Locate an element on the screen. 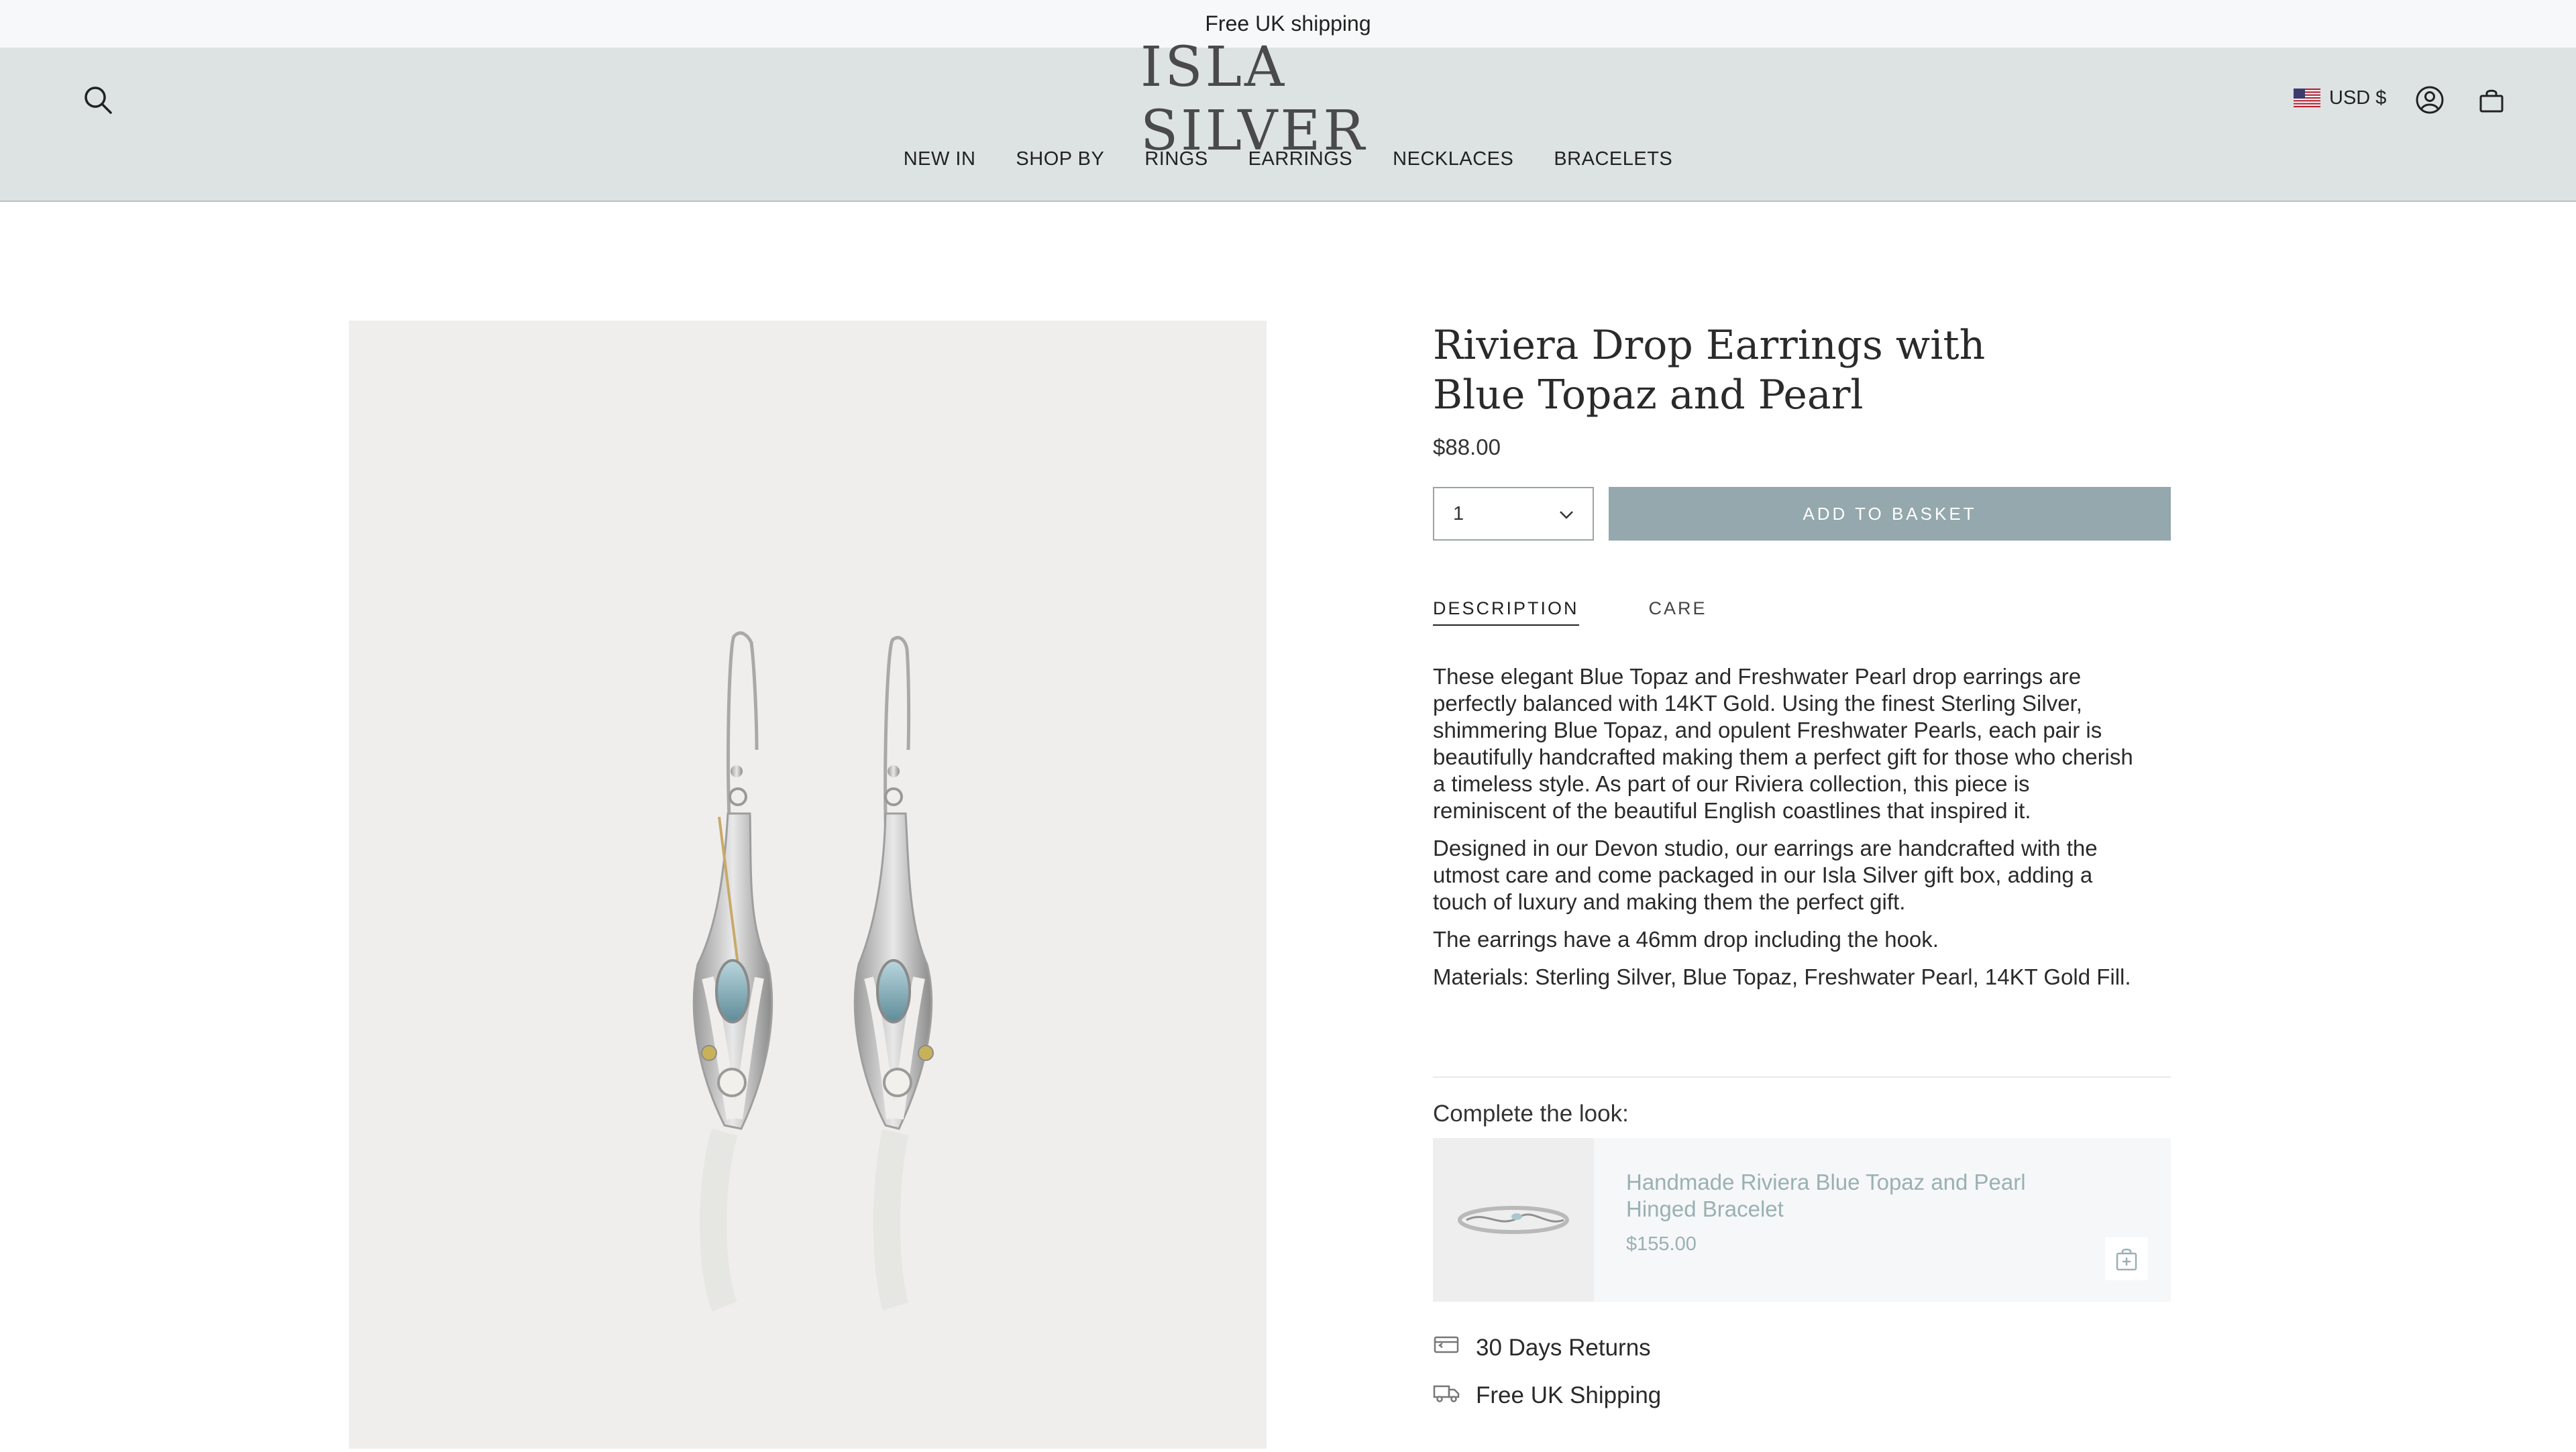  currency-selector: USD $ is located at coordinates (2339, 98).